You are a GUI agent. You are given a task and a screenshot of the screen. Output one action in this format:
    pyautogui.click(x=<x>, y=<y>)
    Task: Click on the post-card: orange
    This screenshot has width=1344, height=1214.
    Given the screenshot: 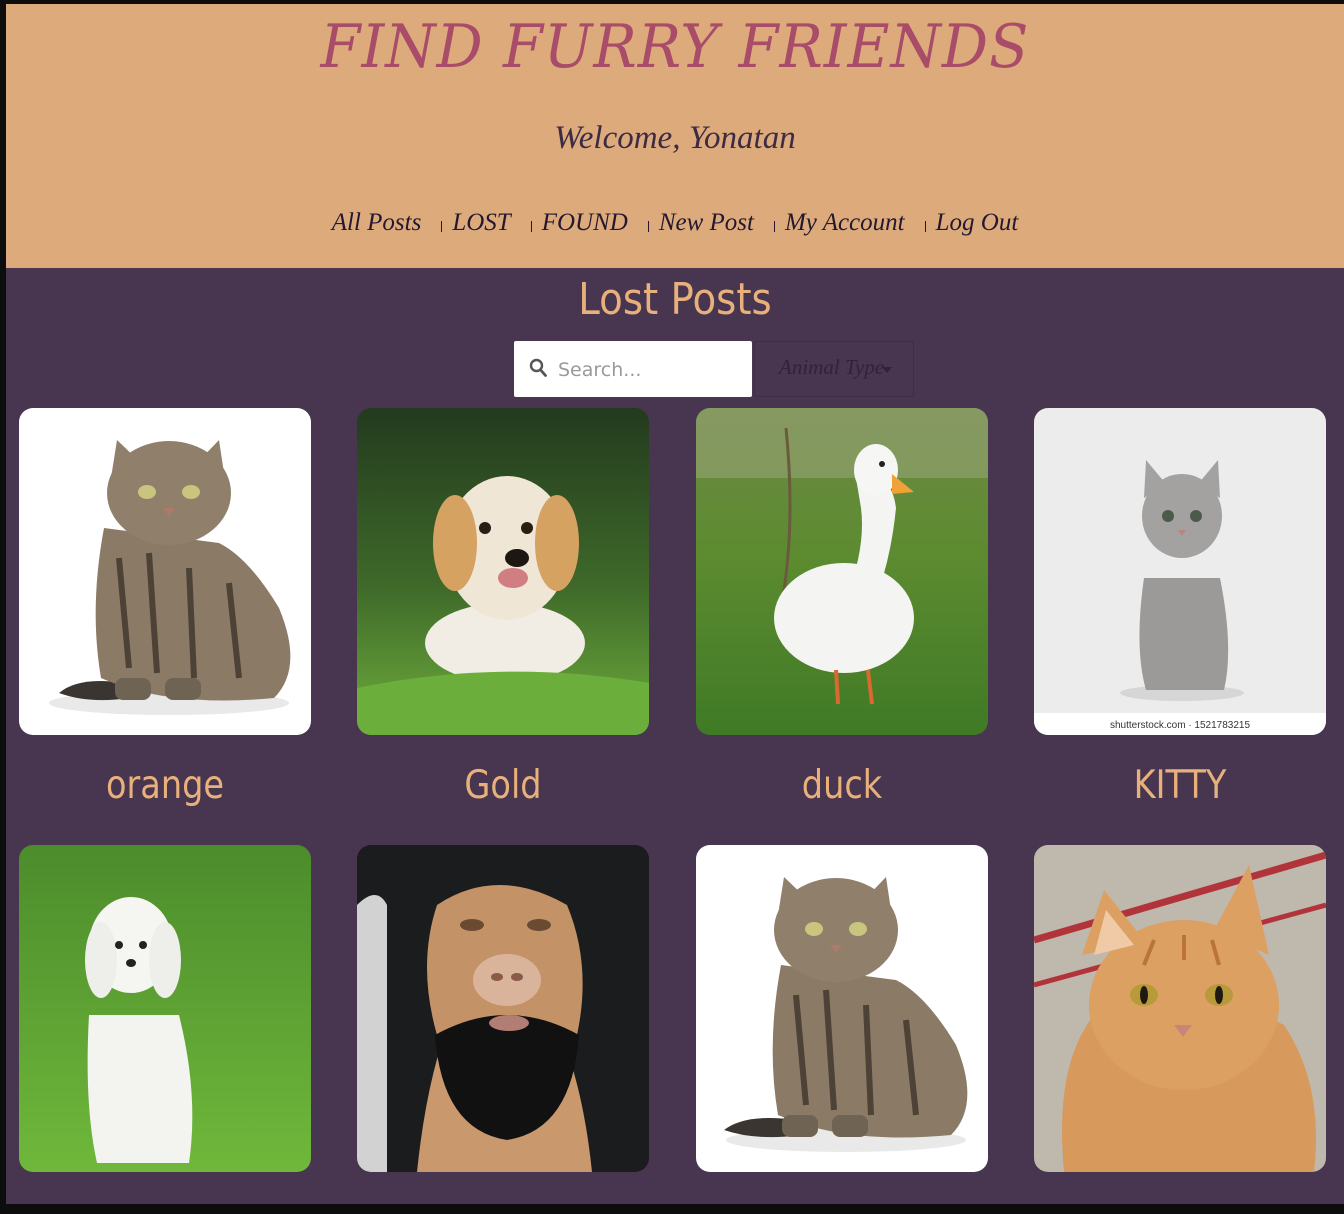 What is the action you would take?
    pyautogui.click(x=165, y=608)
    